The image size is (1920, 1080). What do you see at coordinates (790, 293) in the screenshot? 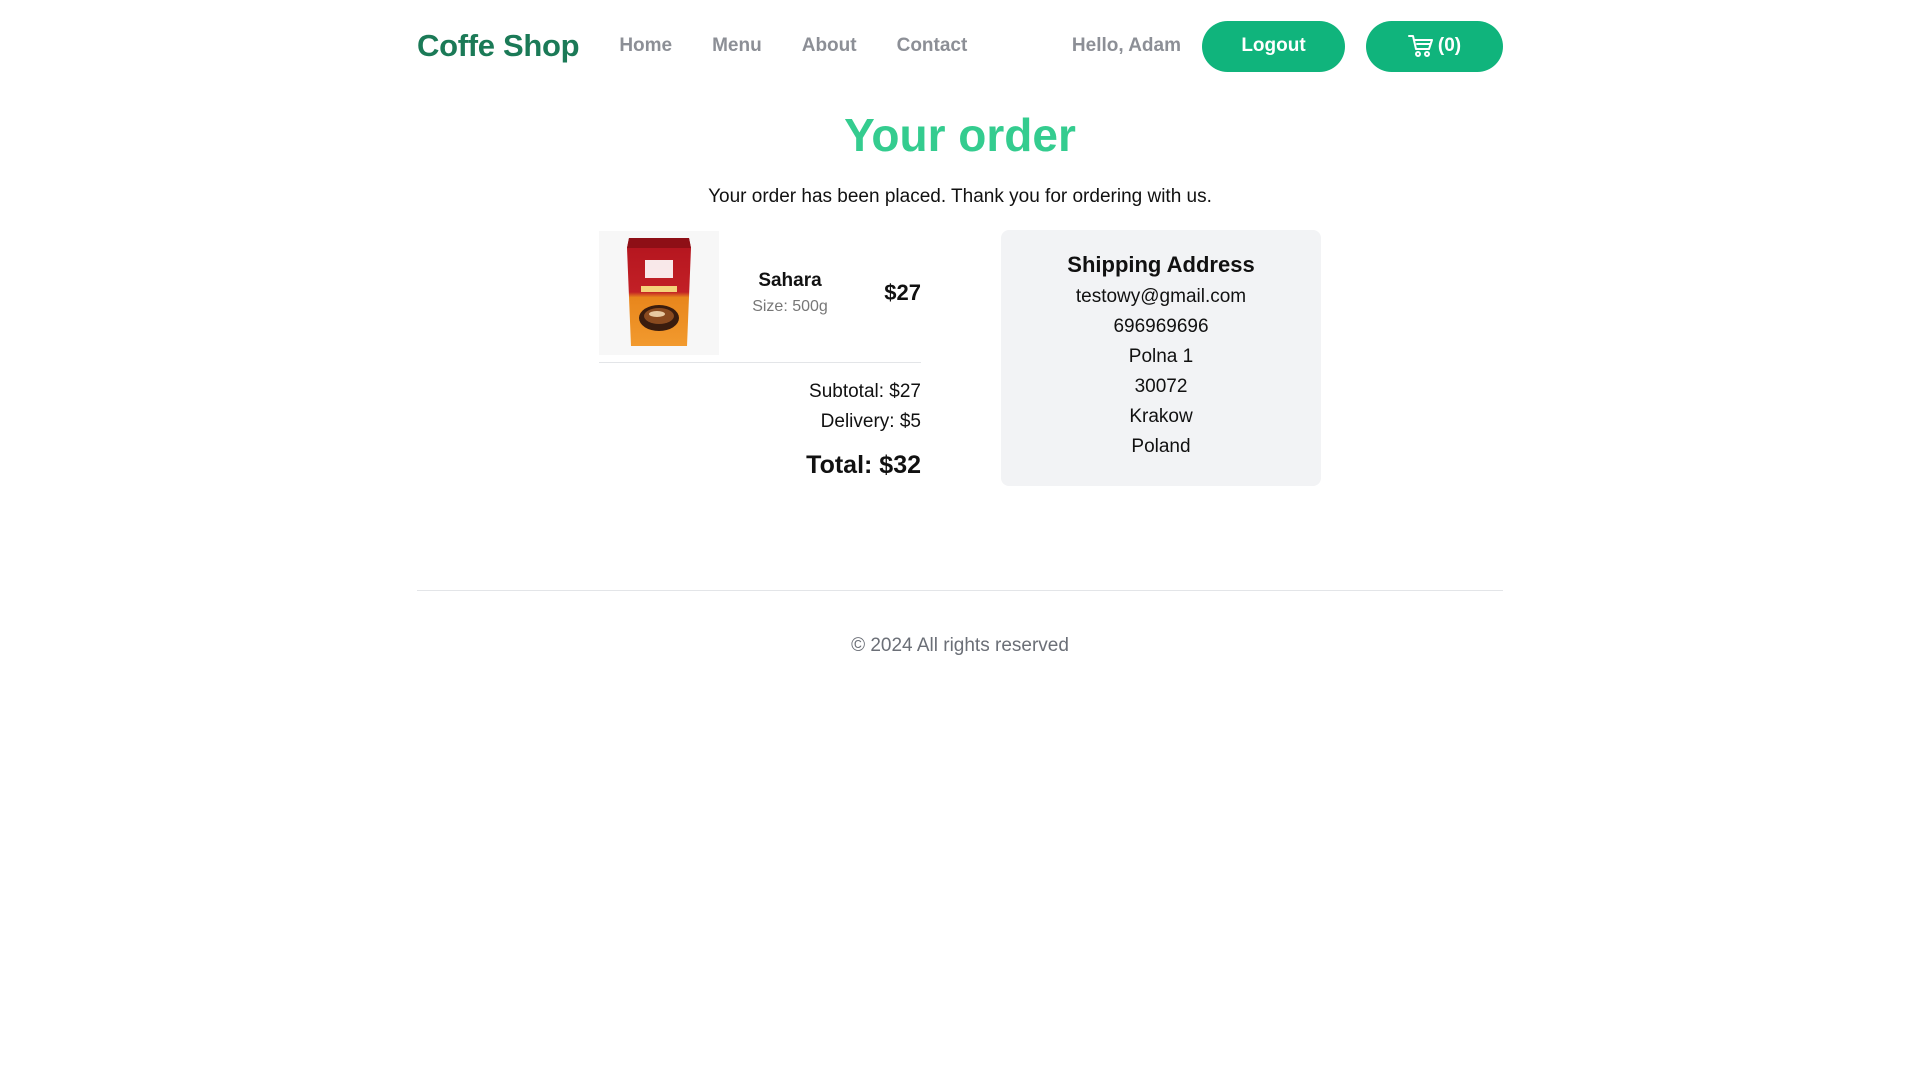
I see `item-info: Sahara Size: 500g` at bounding box center [790, 293].